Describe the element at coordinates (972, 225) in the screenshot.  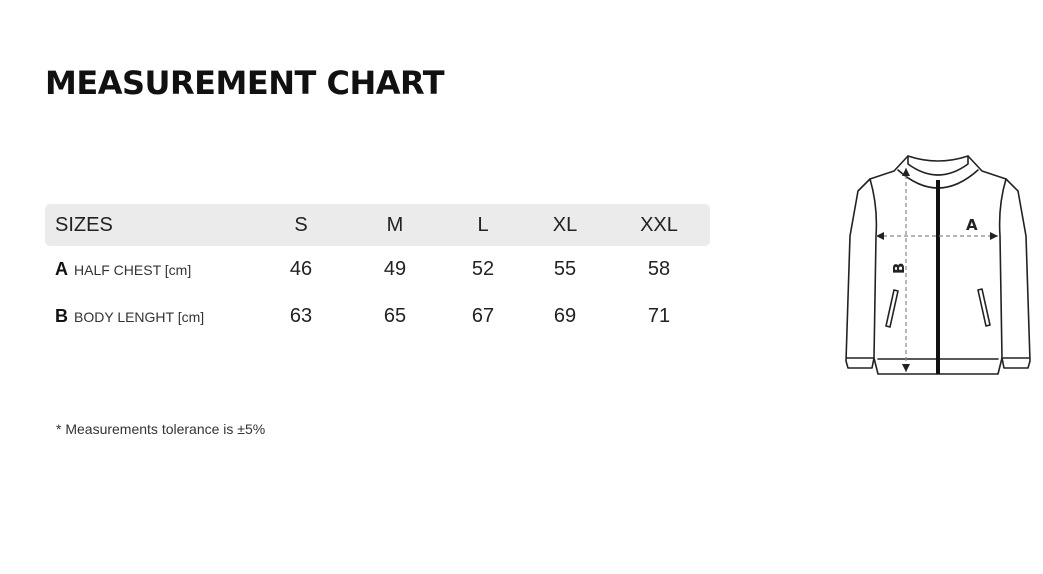
I see `diagram-label-a: A` at that location.